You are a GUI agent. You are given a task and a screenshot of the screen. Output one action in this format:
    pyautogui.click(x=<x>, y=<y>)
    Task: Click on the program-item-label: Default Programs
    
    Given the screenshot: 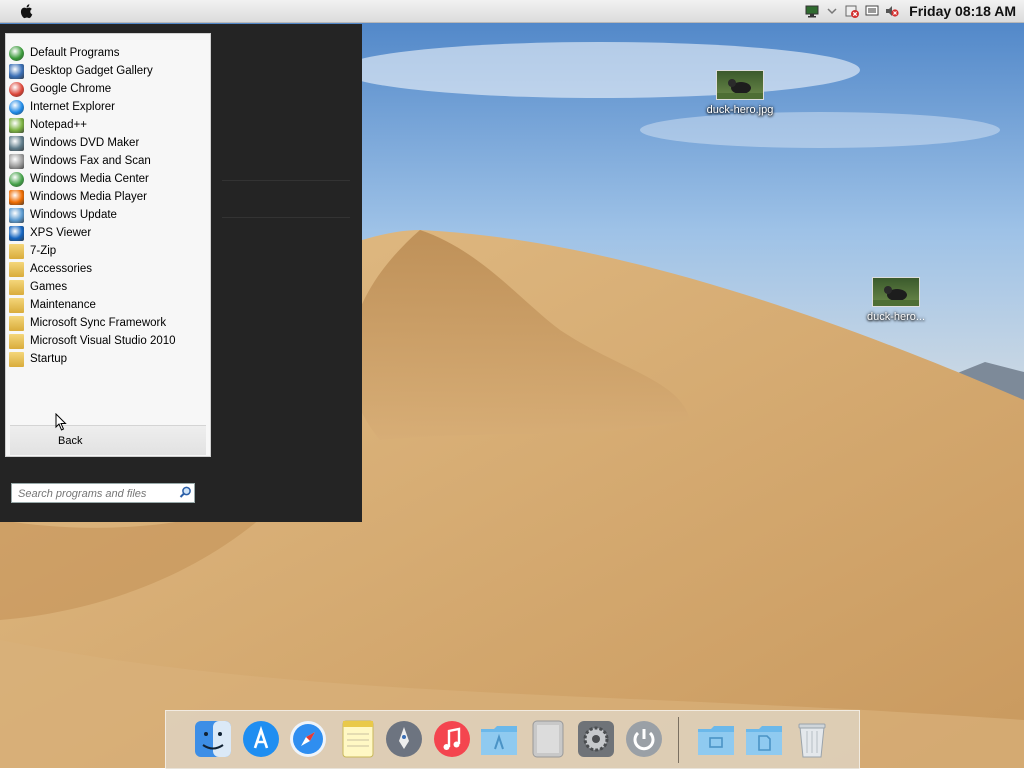 What is the action you would take?
    pyautogui.click(x=75, y=53)
    